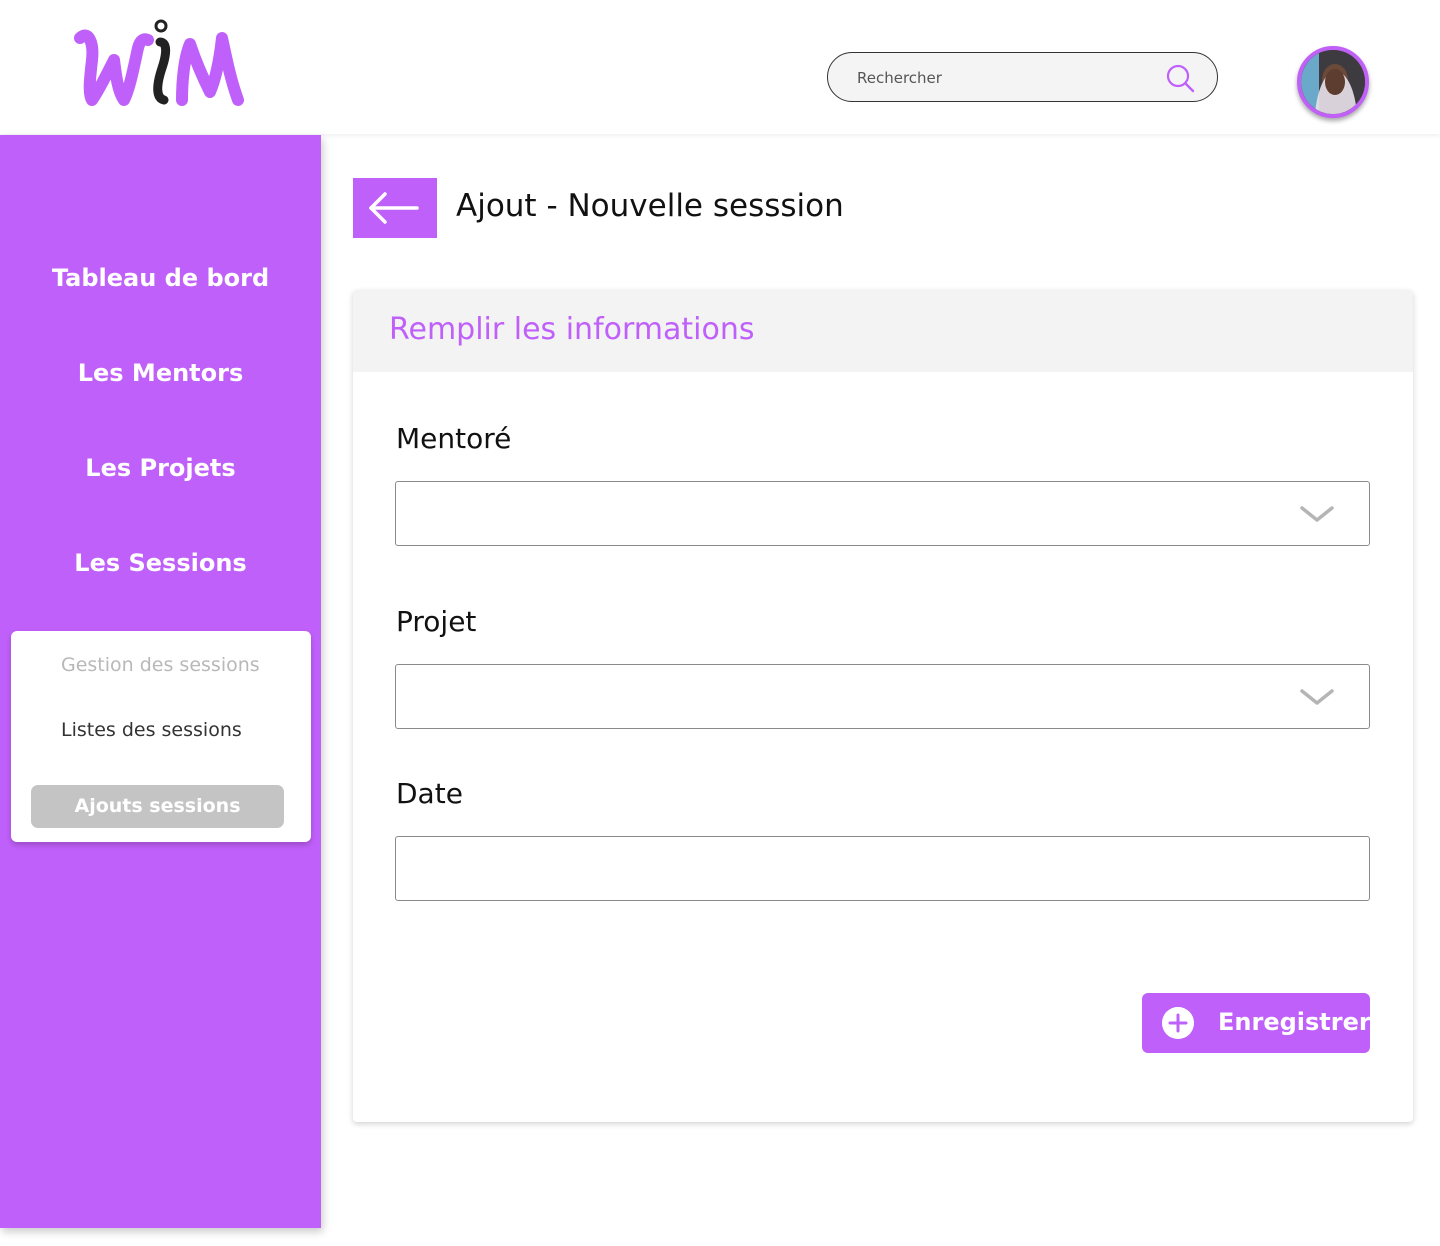 The width and height of the screenshot is (1440, 1246). Describe the element at coordinates (650, 206) in the screenshot. I see `page-title: Ajout - Nouvelle sesssion` at that location.